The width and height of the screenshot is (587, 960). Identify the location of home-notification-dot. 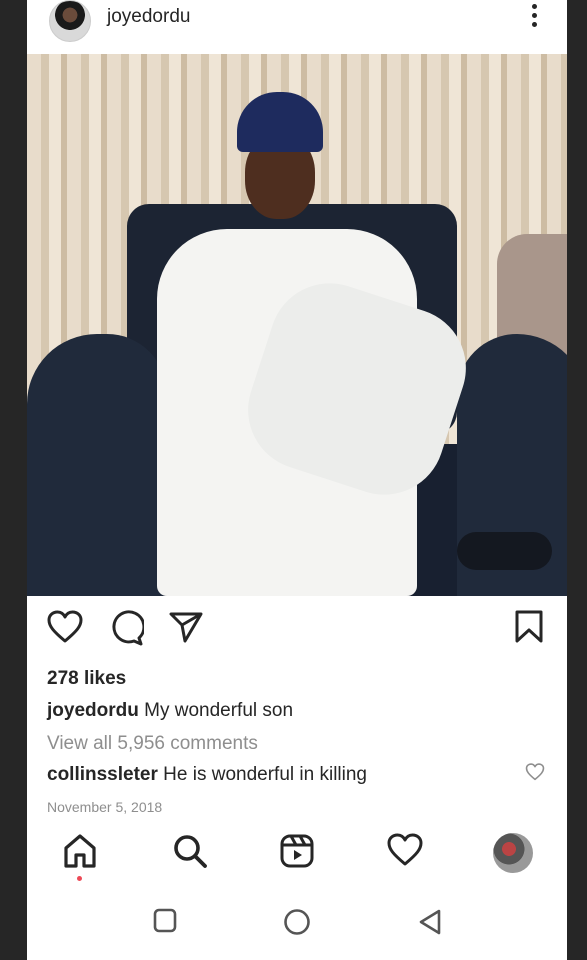
(79, 878).